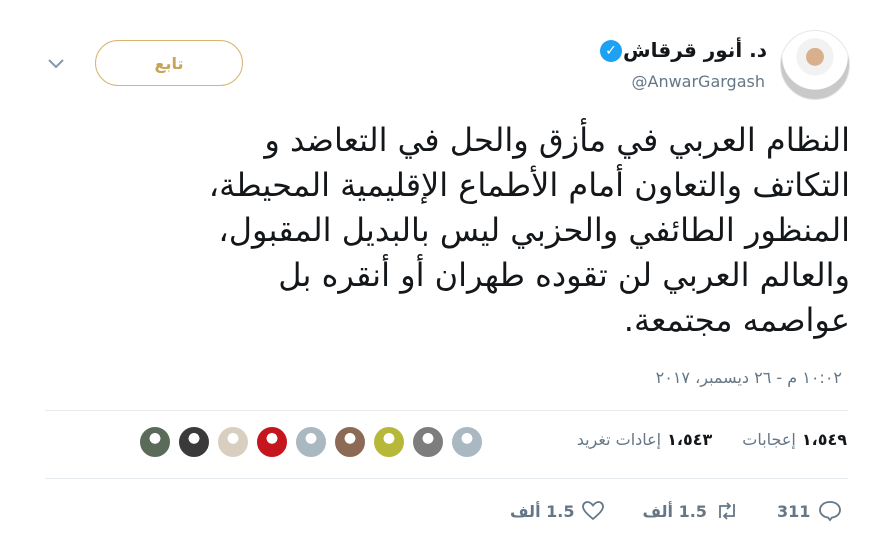 Image resolution: width=877 pixels, height=534 pixels. What do you see at coordinates (749, 377) in the screenshot?
I see `tweet-timestamp: ١٠:٠٢ م - ٢٦ ديسمبر، ٢٠١٧` at bounding box center [749, 377].